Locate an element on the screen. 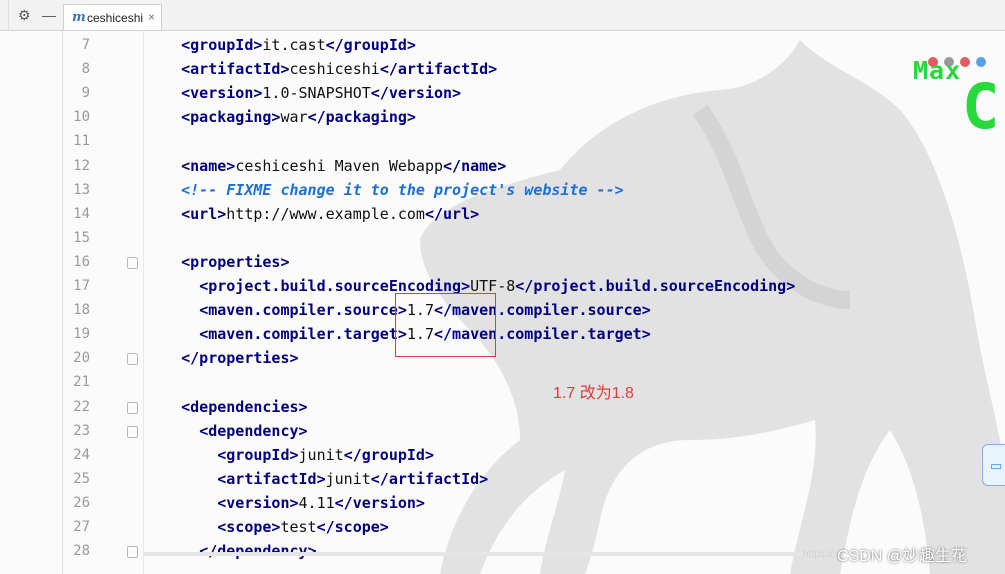  xml-tag: </name> is located at coordinates (475, 165).